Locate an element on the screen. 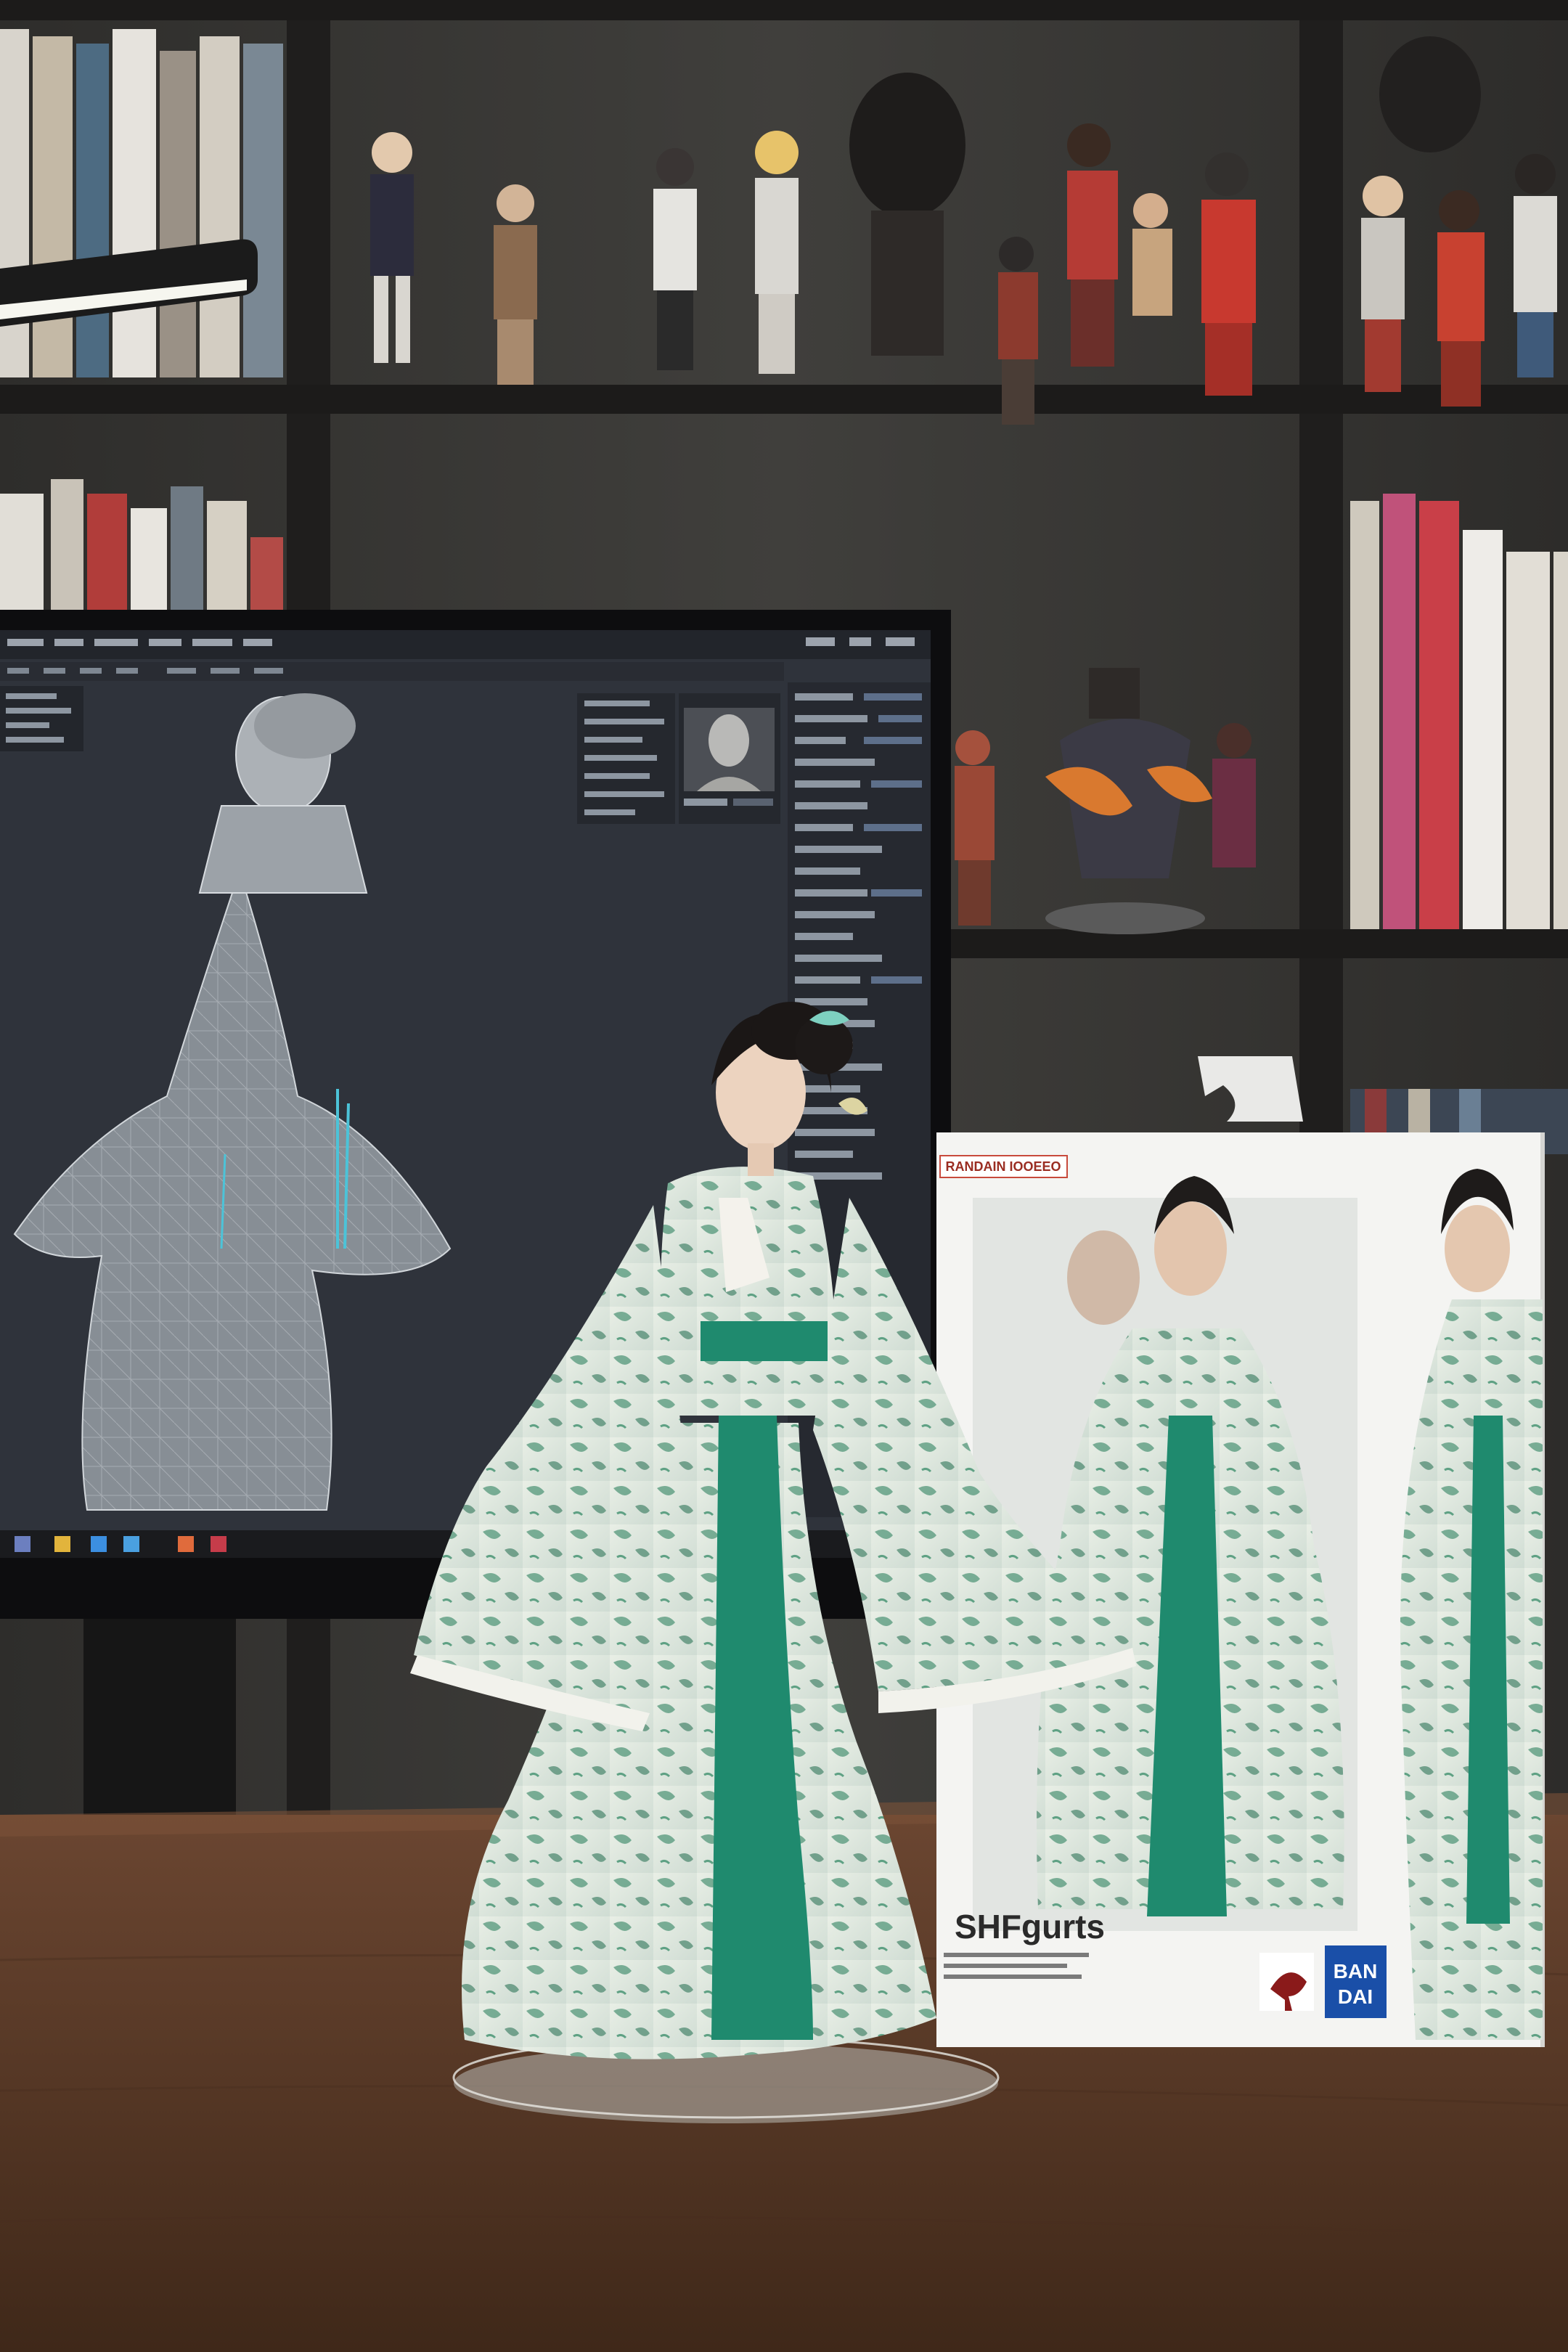  box-top-label: RANDAIN IOOEEO is located at coordinates (1003, 1167).